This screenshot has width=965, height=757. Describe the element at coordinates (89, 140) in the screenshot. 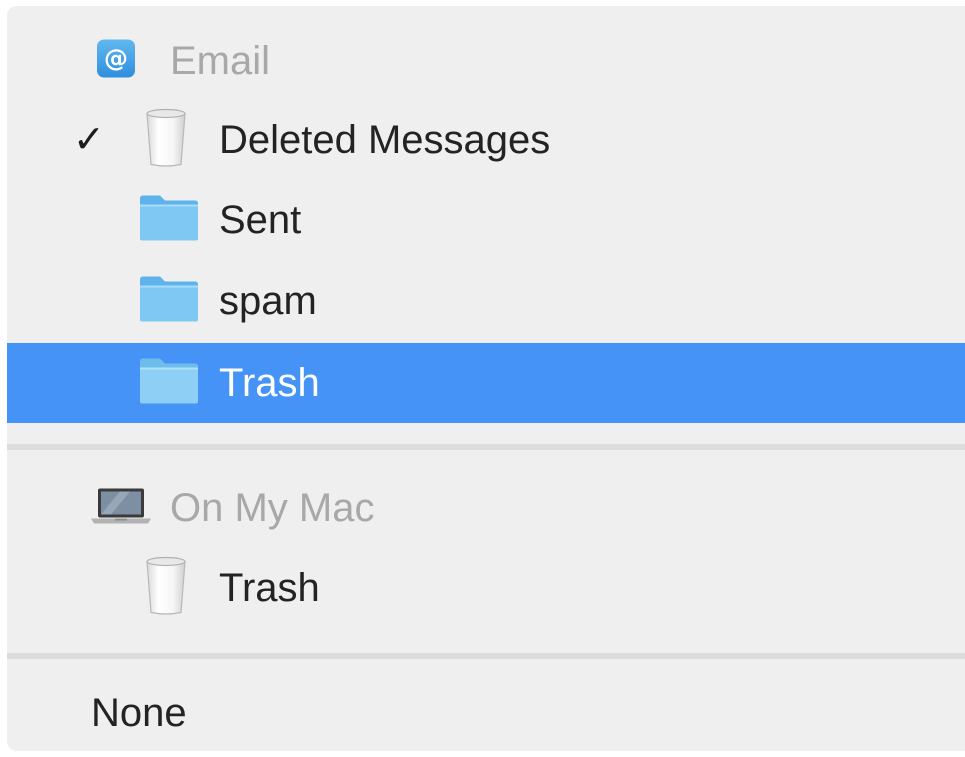

I see `checkmark-icon: ✓` at that location.